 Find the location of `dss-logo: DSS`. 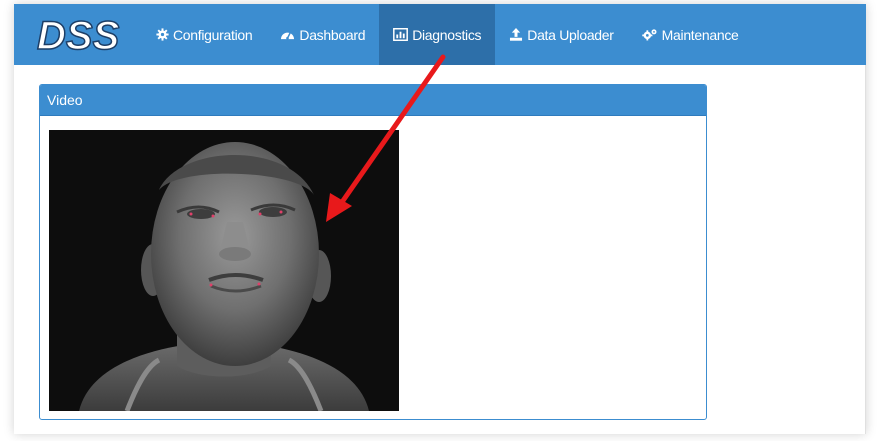

dss-logo: DSS is located at coordinates (78, 34).